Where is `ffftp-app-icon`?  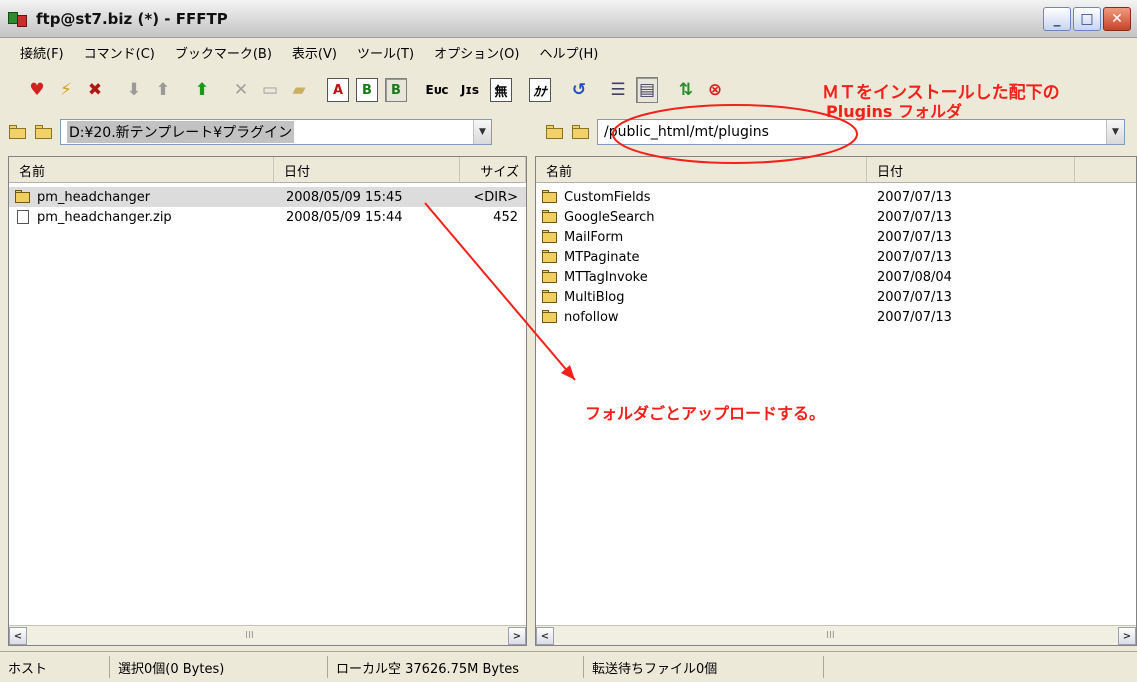 ffftp-app-icon is located at coordinates (19, 19).